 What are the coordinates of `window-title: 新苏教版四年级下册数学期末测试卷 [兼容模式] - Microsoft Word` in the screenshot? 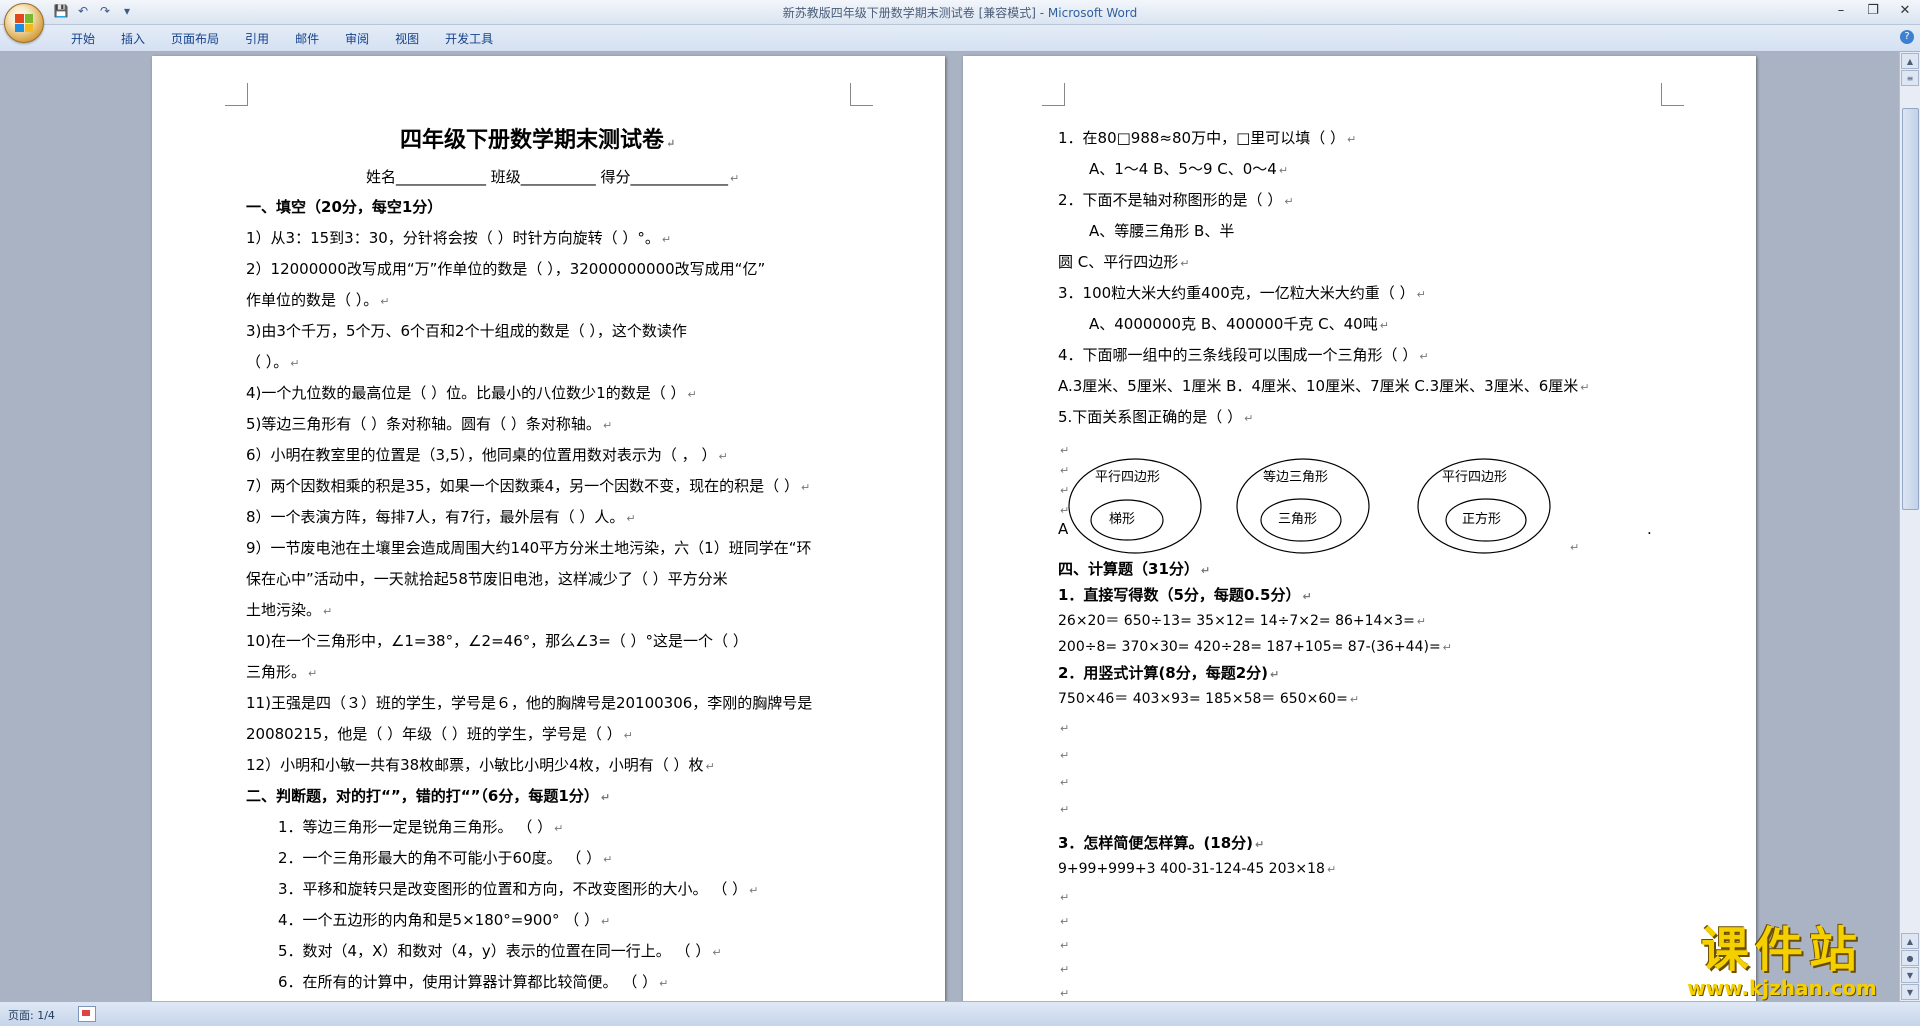 It's located at (960, 12).